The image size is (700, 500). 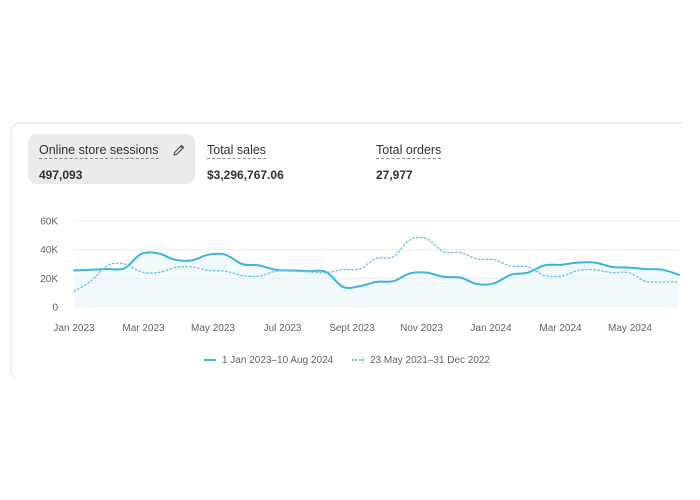 What do you see at coordinates (49, 279) in the screenshot?
I see `y-tick-label: 20K` at bounding box center [49, 279].